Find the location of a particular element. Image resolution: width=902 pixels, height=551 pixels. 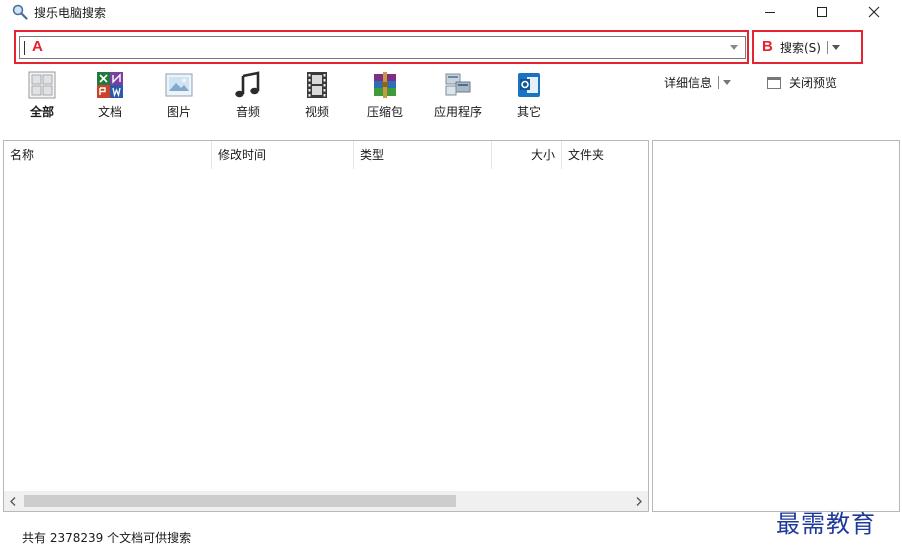

search-button-label: 搜索(S) is located at coordinates (800, 48).